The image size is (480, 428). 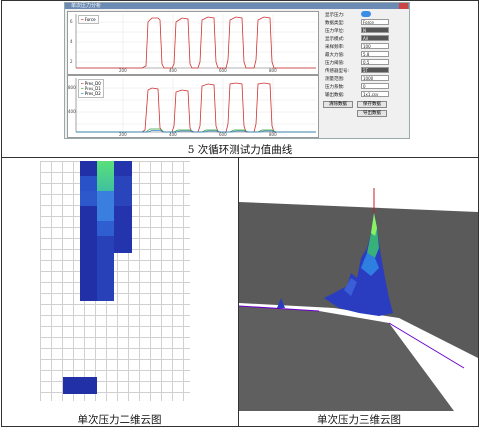 What do you see at coordinates (375, 22) in the screenshot?
I see `setting-select: Force` at bounding box center [375, 22].